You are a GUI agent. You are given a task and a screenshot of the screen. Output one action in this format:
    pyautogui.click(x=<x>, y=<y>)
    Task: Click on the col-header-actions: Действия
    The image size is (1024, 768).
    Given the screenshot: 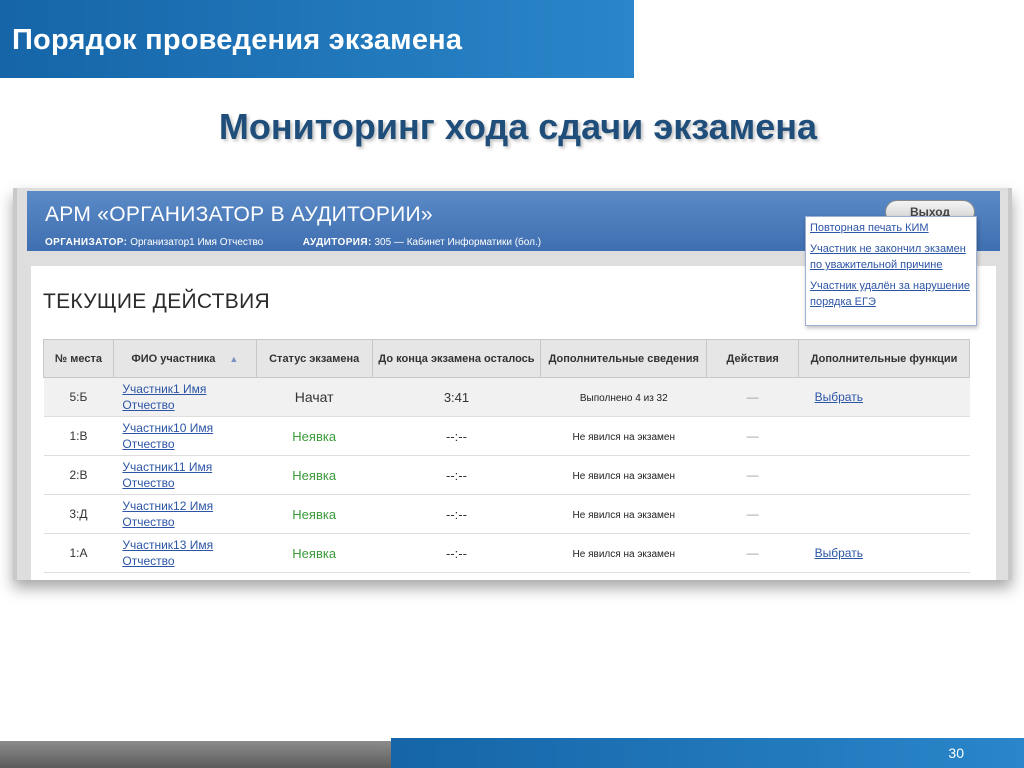 What is the action you would take?
    pyautogui.click(x=753, y=358)
    